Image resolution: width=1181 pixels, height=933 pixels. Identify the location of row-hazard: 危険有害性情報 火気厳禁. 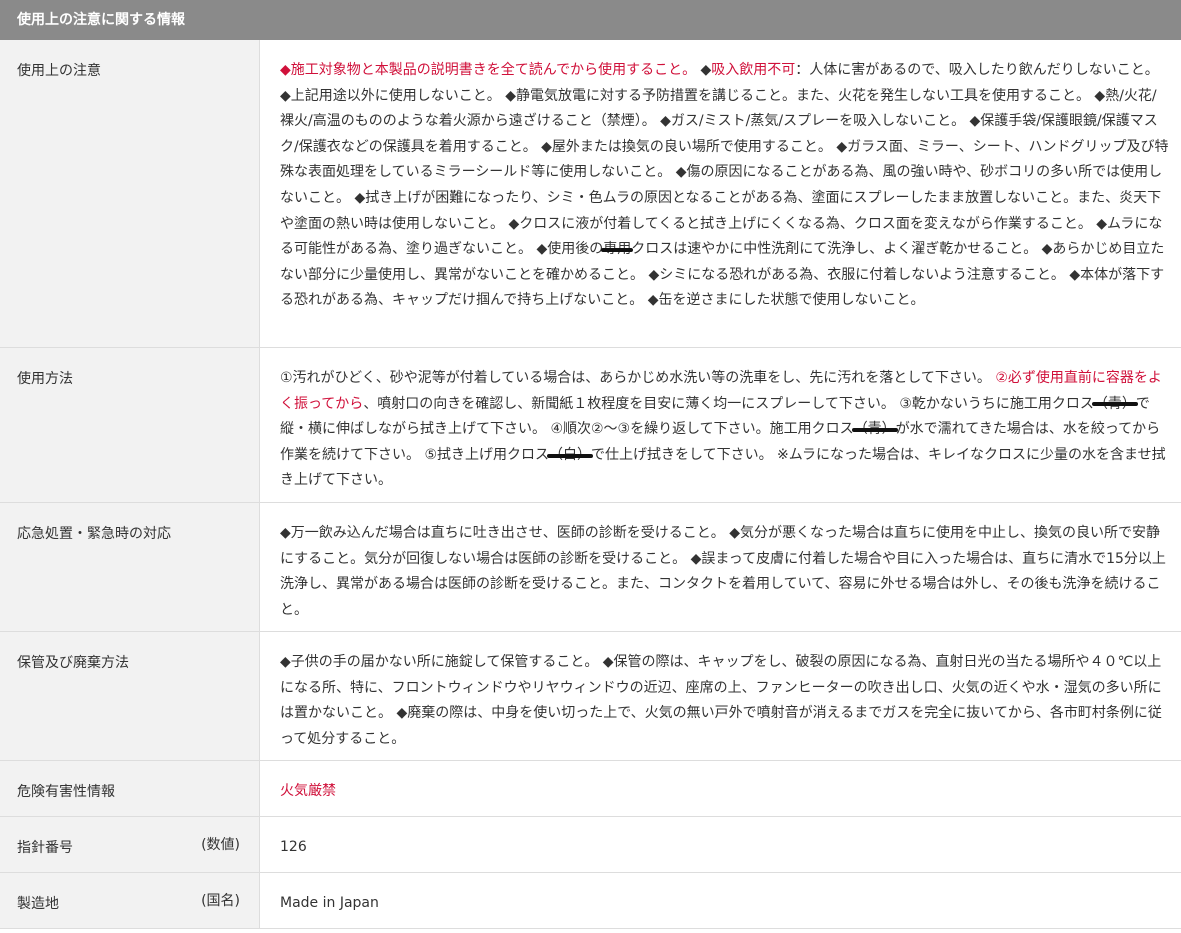
(590, 789).